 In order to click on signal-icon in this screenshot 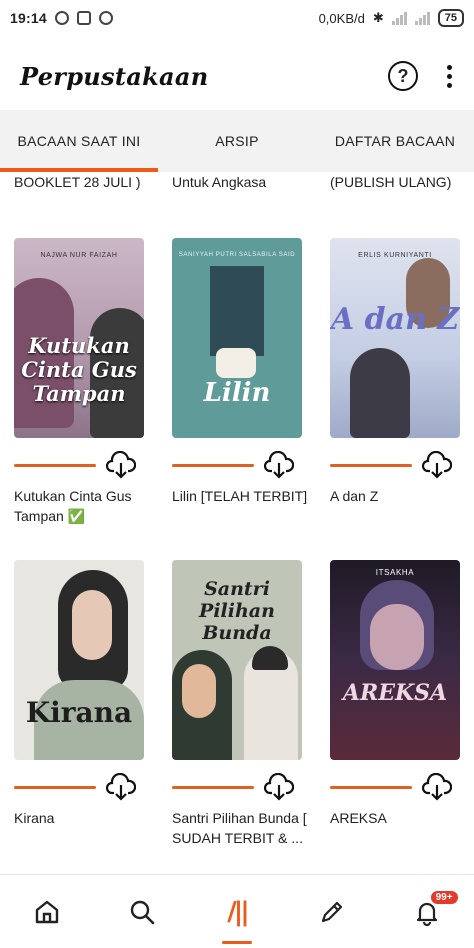, I will do `click(399, 18)`.